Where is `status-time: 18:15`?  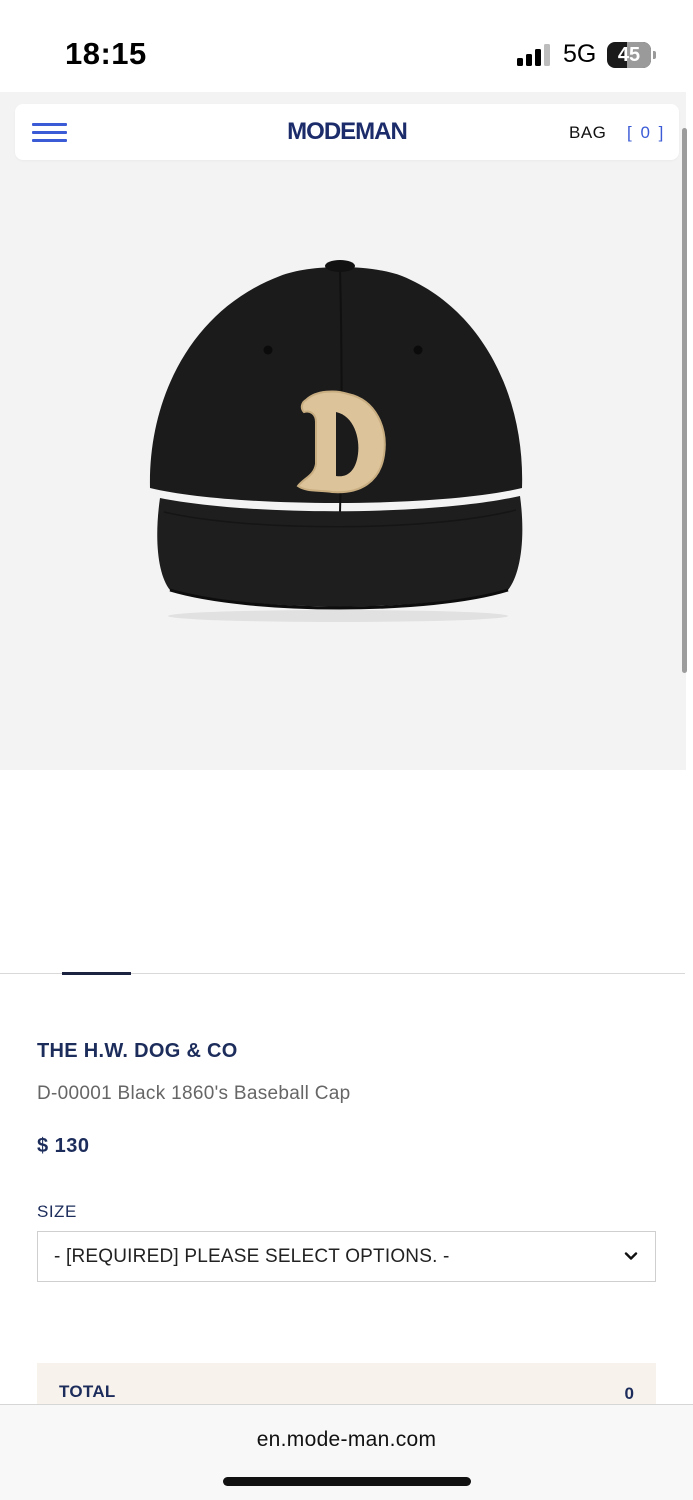 status-time: 18:15 is located at coordinates (106, 53).